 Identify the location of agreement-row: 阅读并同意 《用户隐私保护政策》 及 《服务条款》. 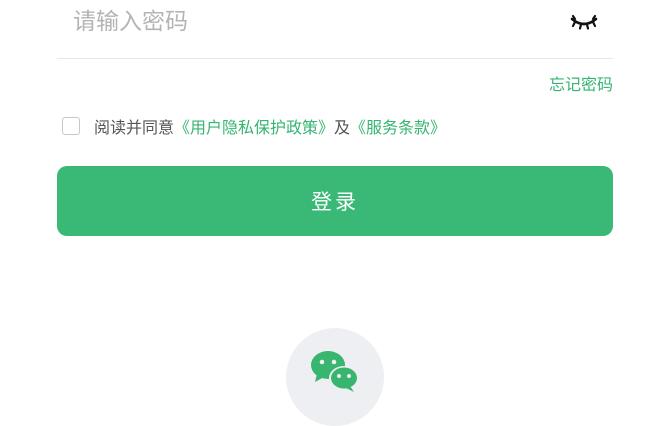
(254, 126).